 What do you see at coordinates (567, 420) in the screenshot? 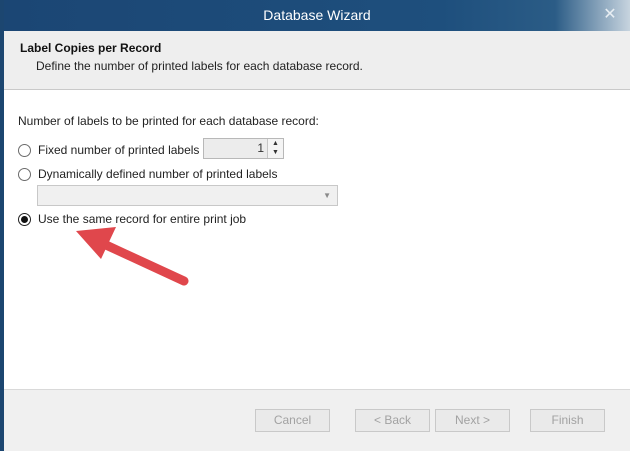
I see `finish-button: Finish` at bounding box center [567, 420].